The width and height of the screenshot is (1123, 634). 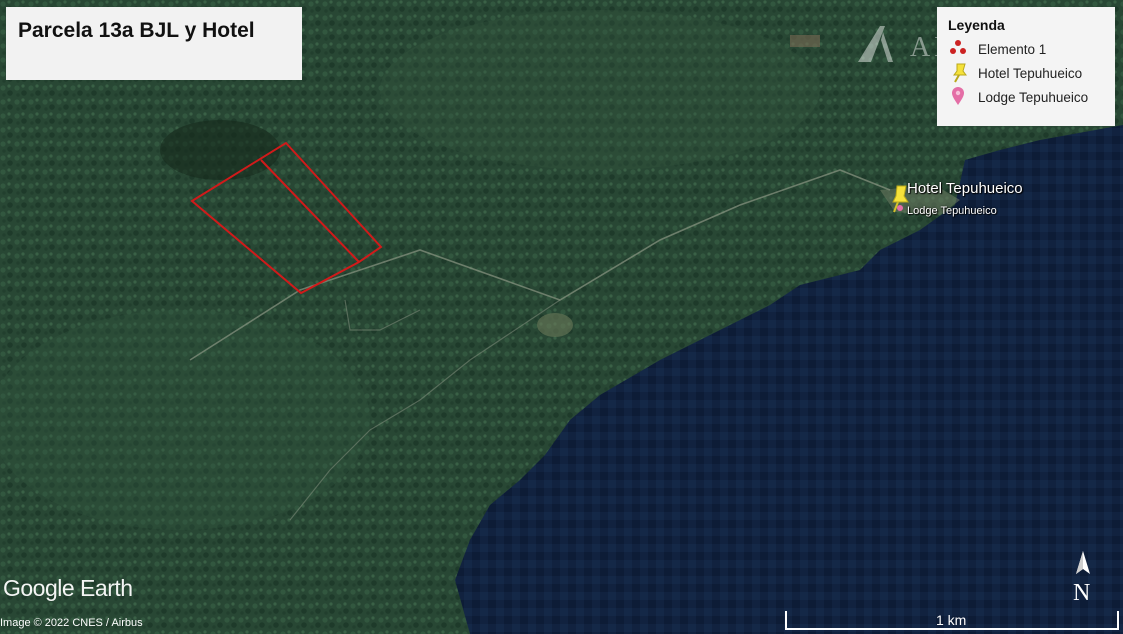 What do you see at coordinates (900, 208) in the screenshot?
I see `lodge-placemark-icon` at bounding box center [900, 208].